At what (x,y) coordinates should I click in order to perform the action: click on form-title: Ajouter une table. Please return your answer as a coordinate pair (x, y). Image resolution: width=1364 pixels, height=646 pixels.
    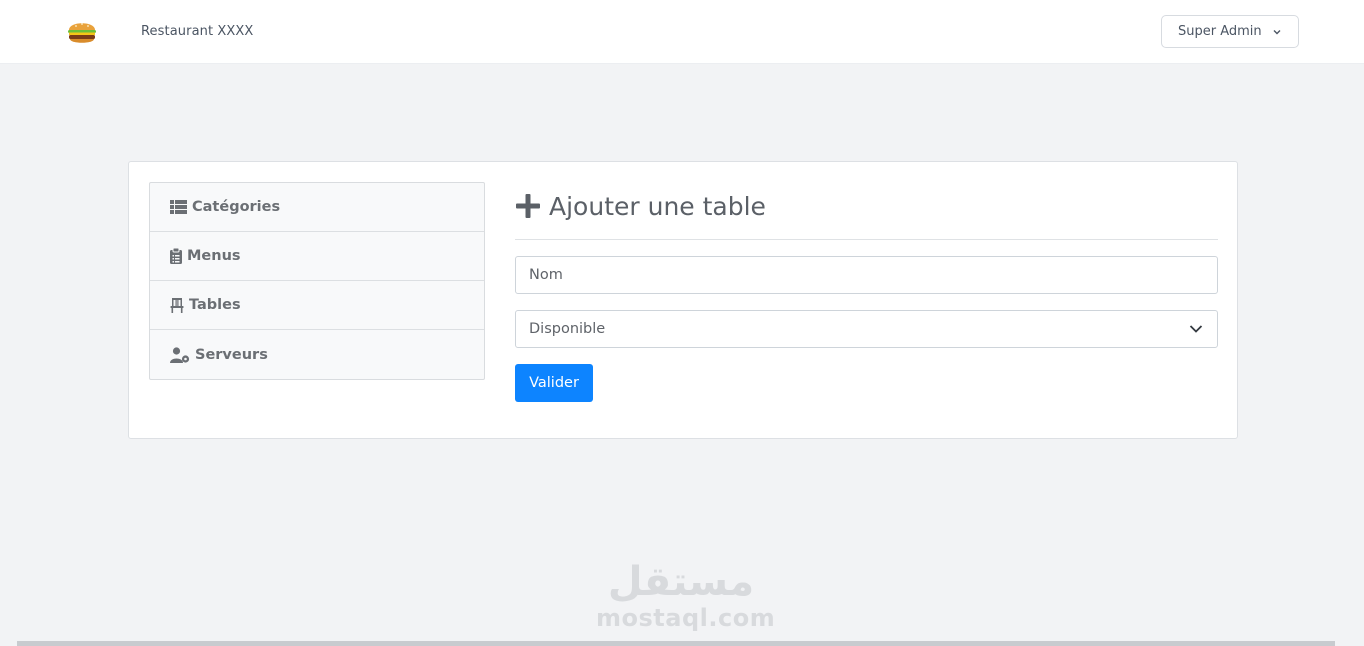
    Looking at the image, I should click on (640, 206).